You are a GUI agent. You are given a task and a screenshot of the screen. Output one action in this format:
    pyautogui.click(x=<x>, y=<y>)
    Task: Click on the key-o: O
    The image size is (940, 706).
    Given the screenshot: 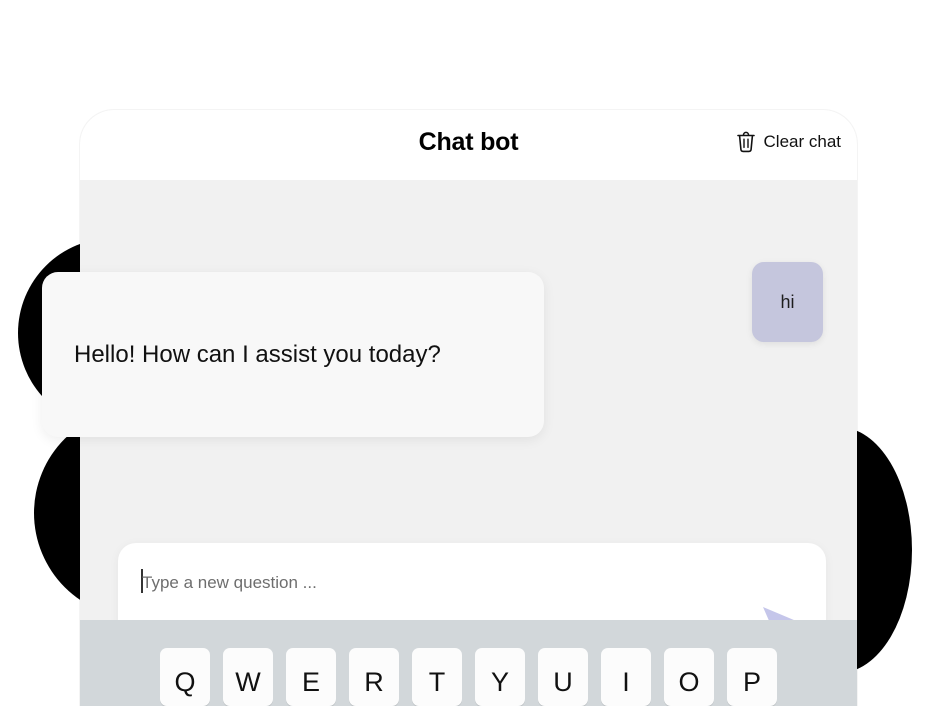 What is the action you would take?
    pyautogui.click(x=689, y=677)
    